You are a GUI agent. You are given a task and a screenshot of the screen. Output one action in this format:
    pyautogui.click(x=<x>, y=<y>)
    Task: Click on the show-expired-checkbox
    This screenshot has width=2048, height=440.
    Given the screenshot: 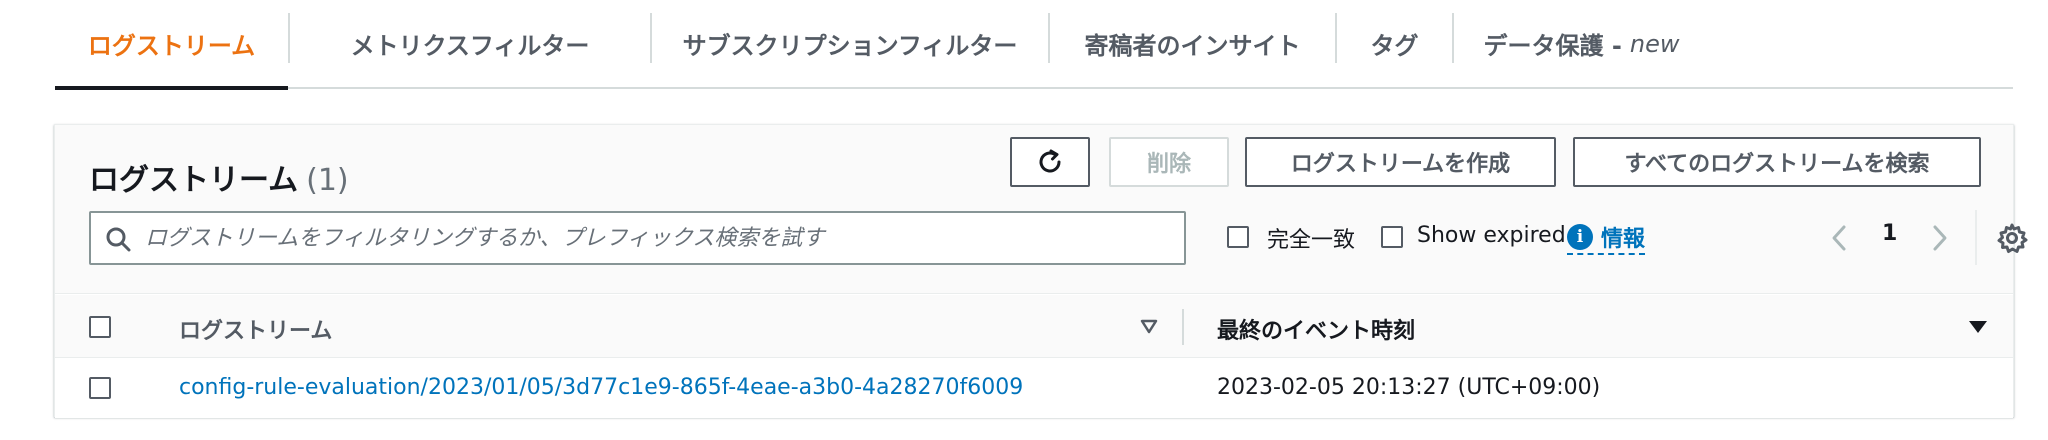 What is the action you would take?
    pyautogui.click(x=1392, y=237)
    